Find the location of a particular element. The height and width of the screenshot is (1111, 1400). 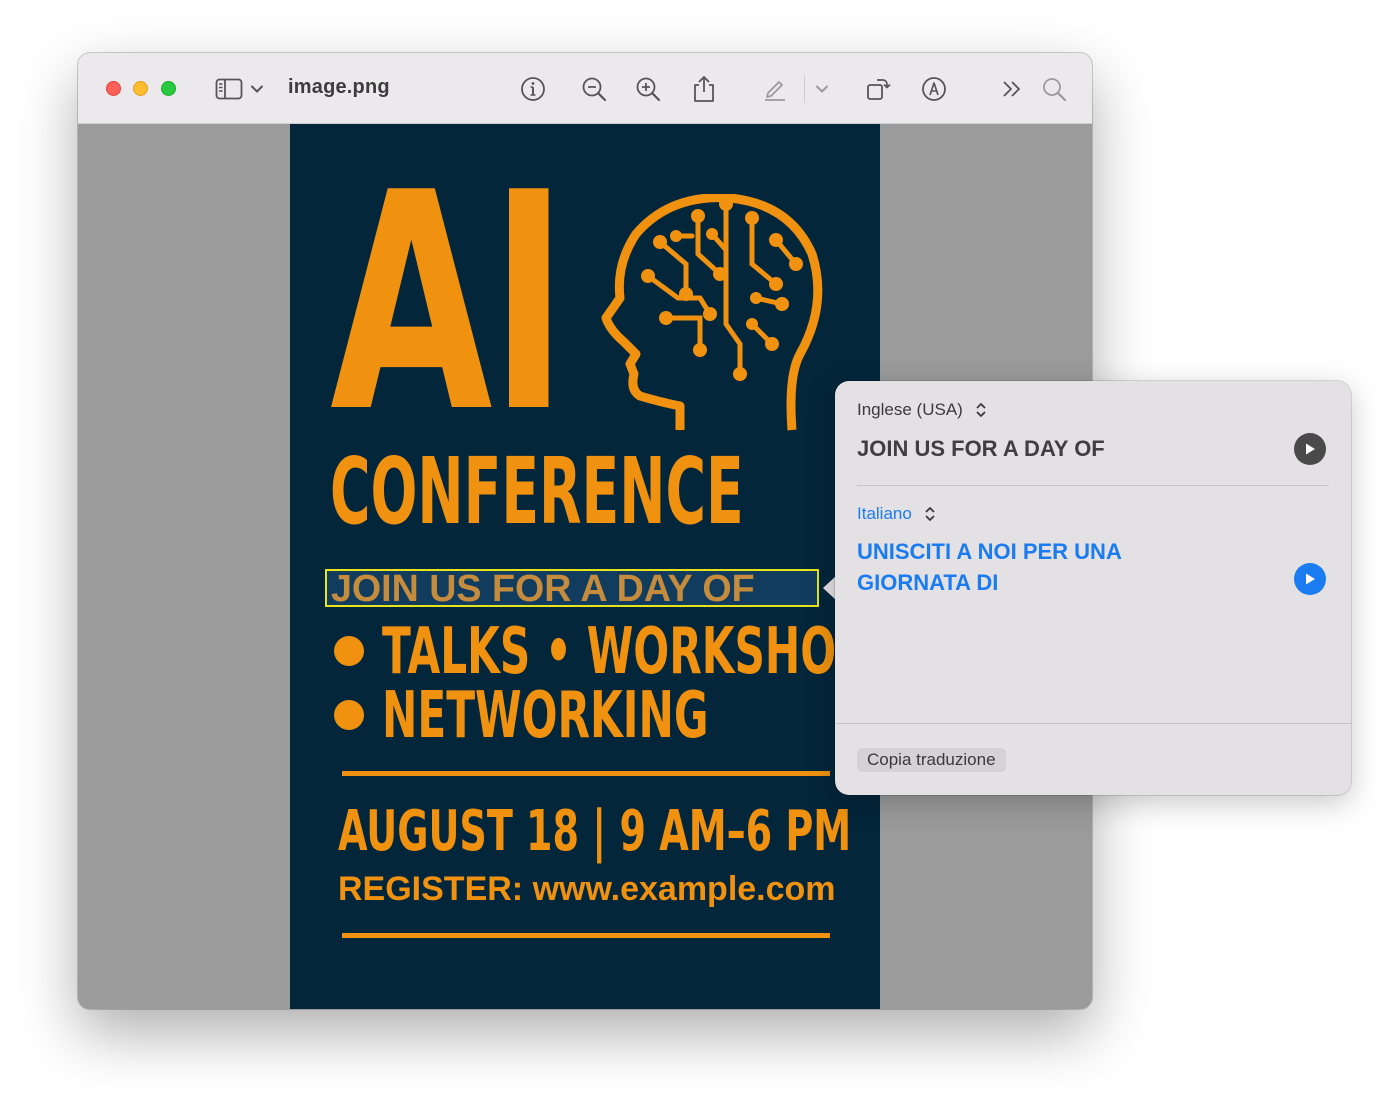

rotate-icon is located at coordinates (879, 89).